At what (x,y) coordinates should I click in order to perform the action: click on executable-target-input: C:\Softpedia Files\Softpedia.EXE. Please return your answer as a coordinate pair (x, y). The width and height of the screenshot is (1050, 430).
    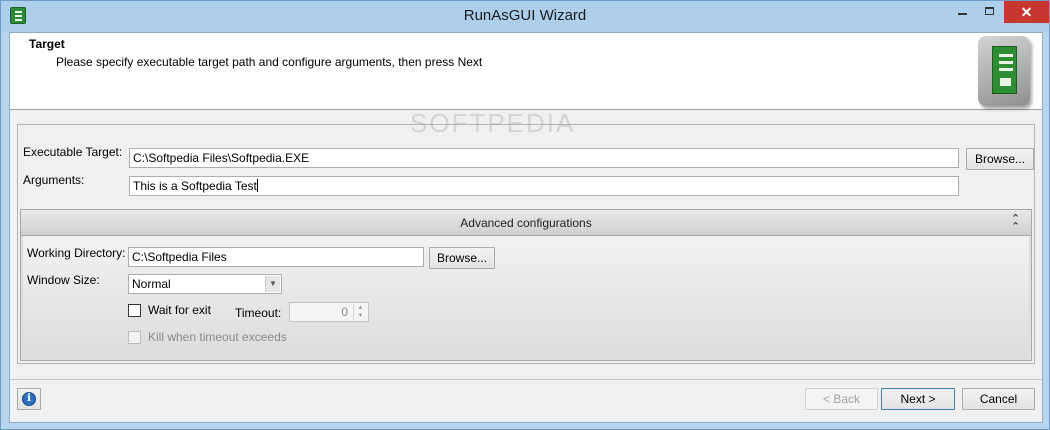
    Looking at the image, I should click on (544, 158).